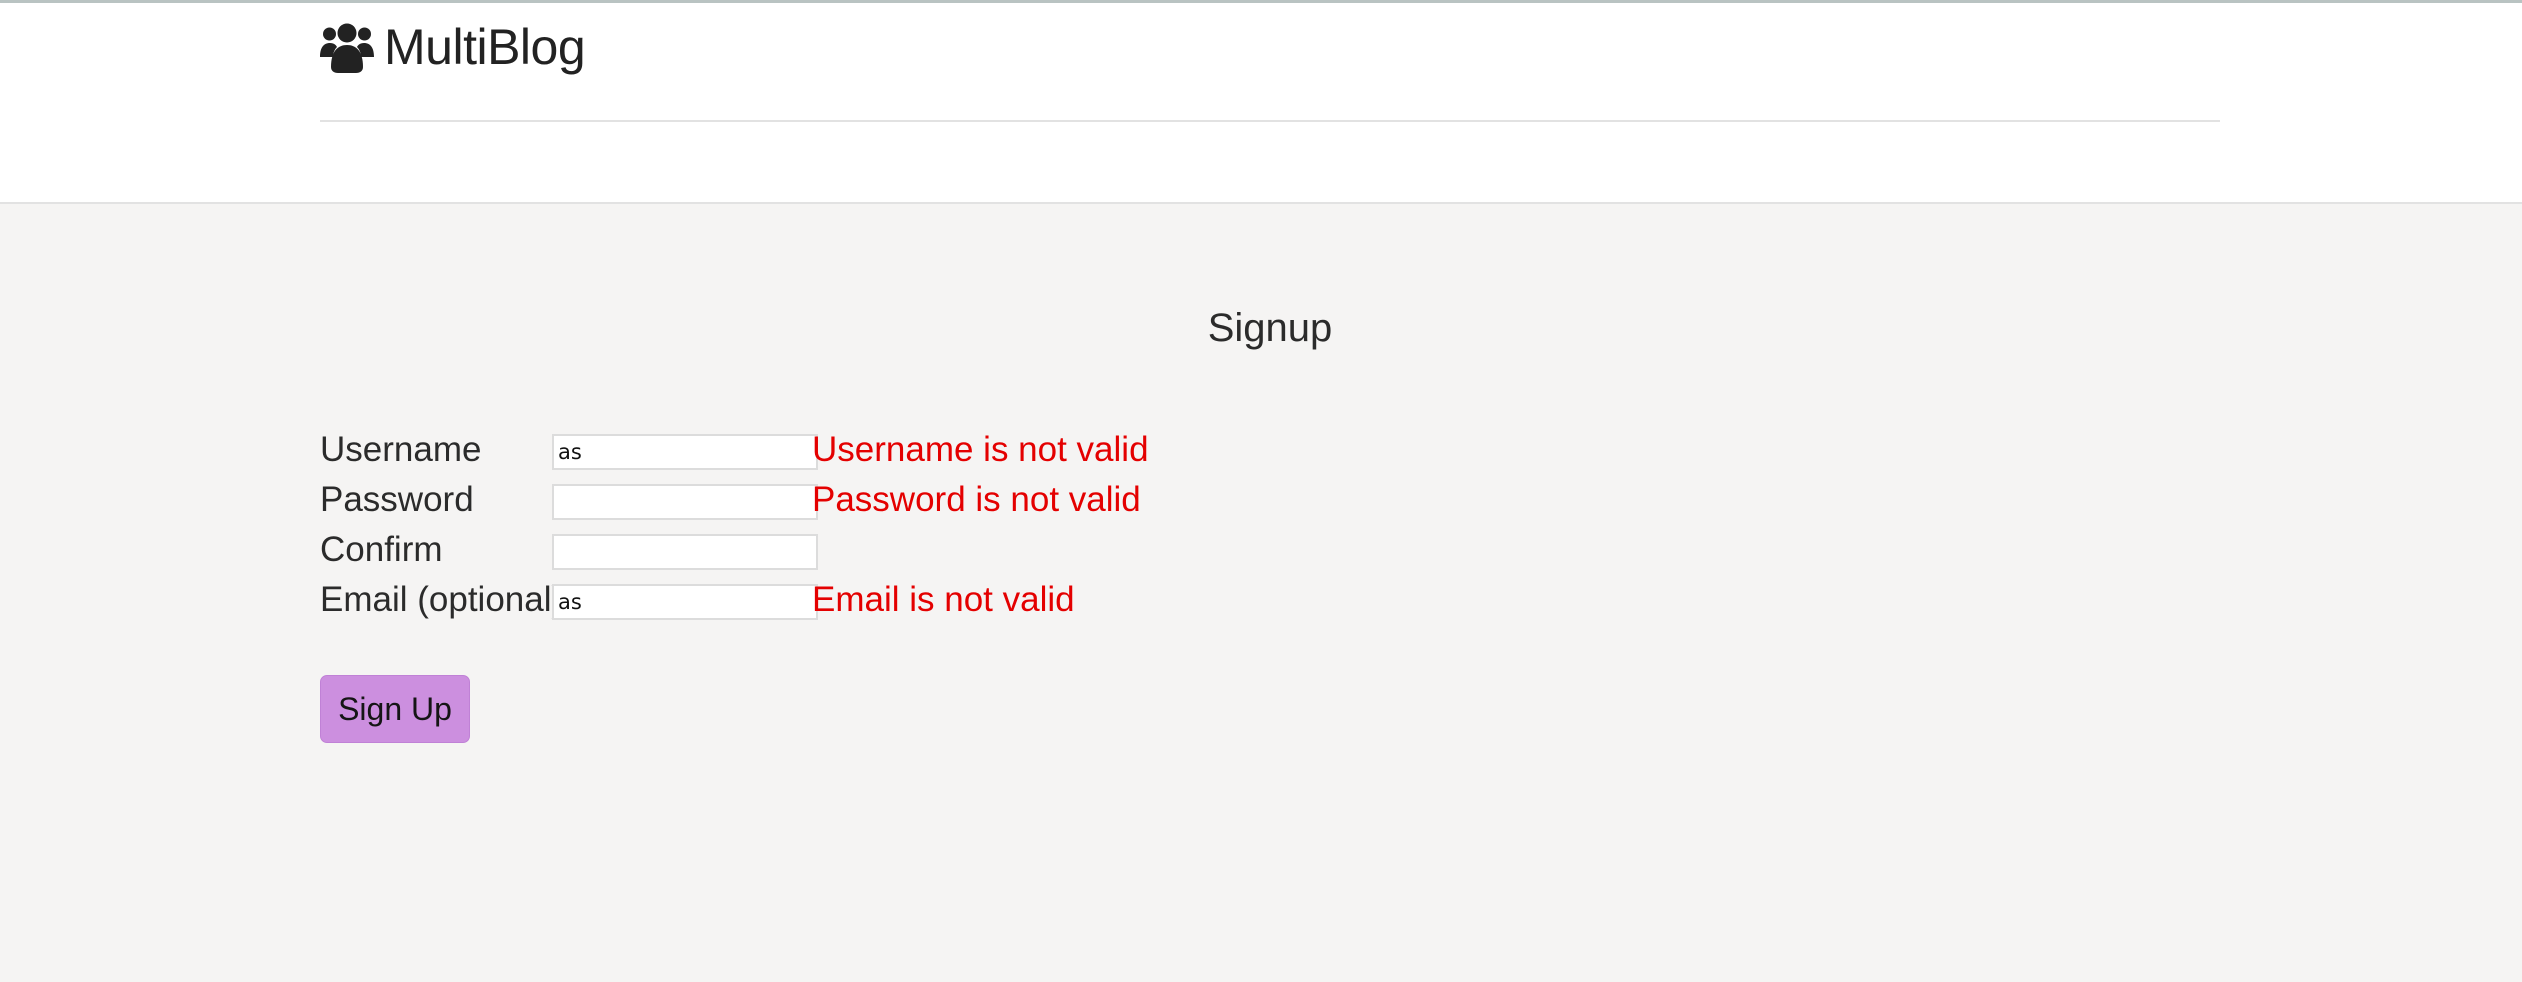 This screenshot has width=2522, height=982. What do you see at coordinates (685, 502) in the screenshot?
I see `password-input` at bounding box center [685, 502].